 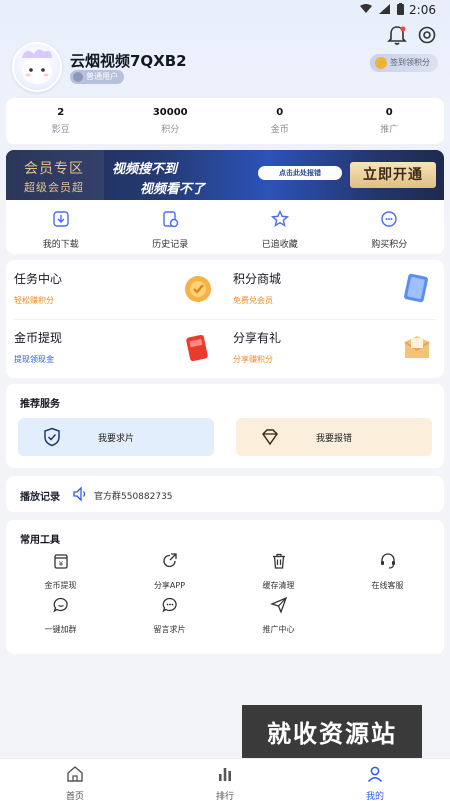 What do you see at coordinates (60, 561) in the screenshot?
I see `wallet-icon: ¥` at bounding box center [60, 561].